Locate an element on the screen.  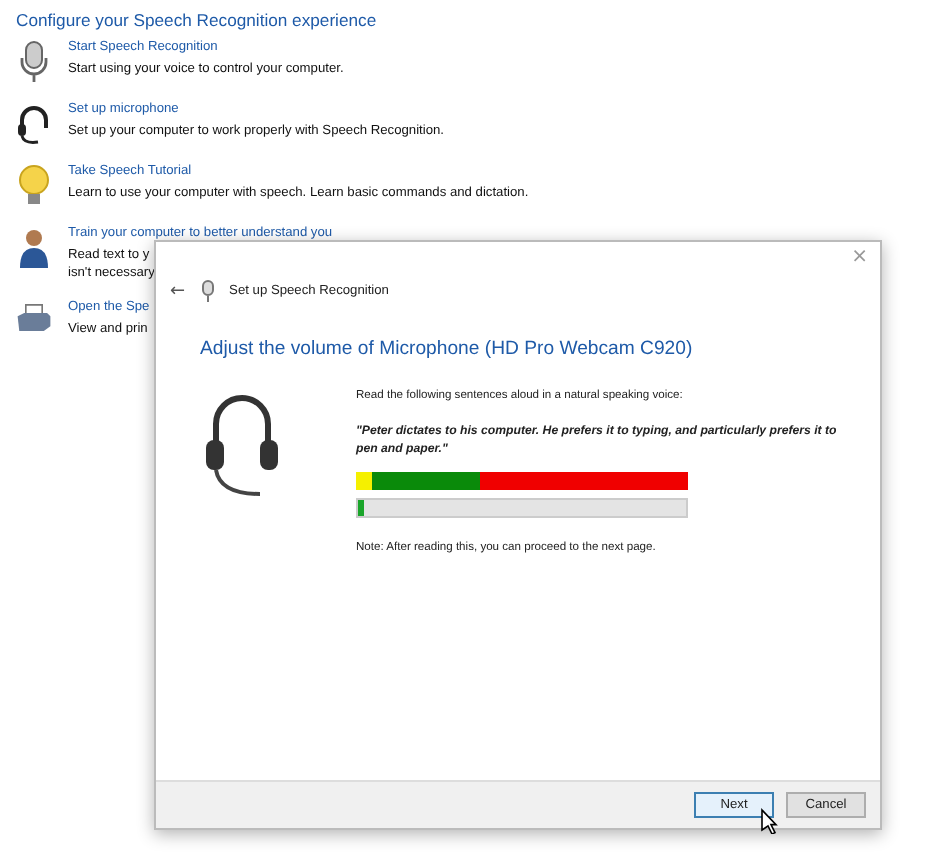
person-icon is located at coordinates (34, 248).